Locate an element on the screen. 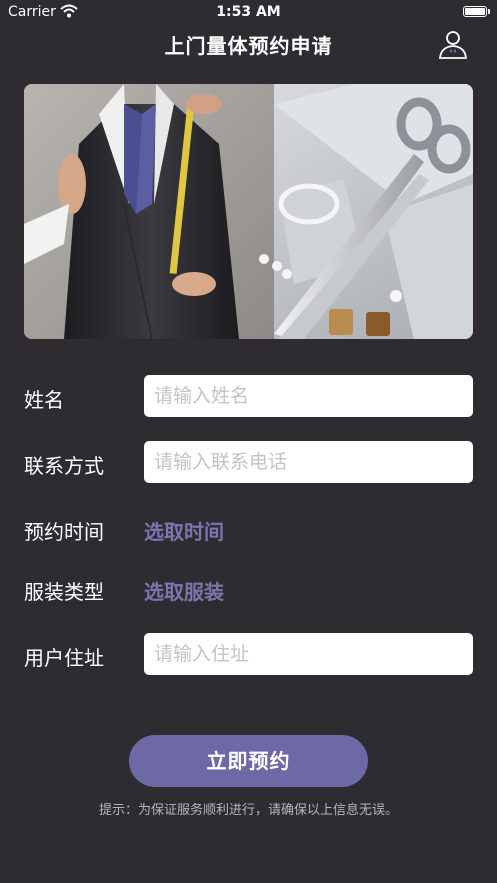  battery-icon is located at coordinates (476, 11).